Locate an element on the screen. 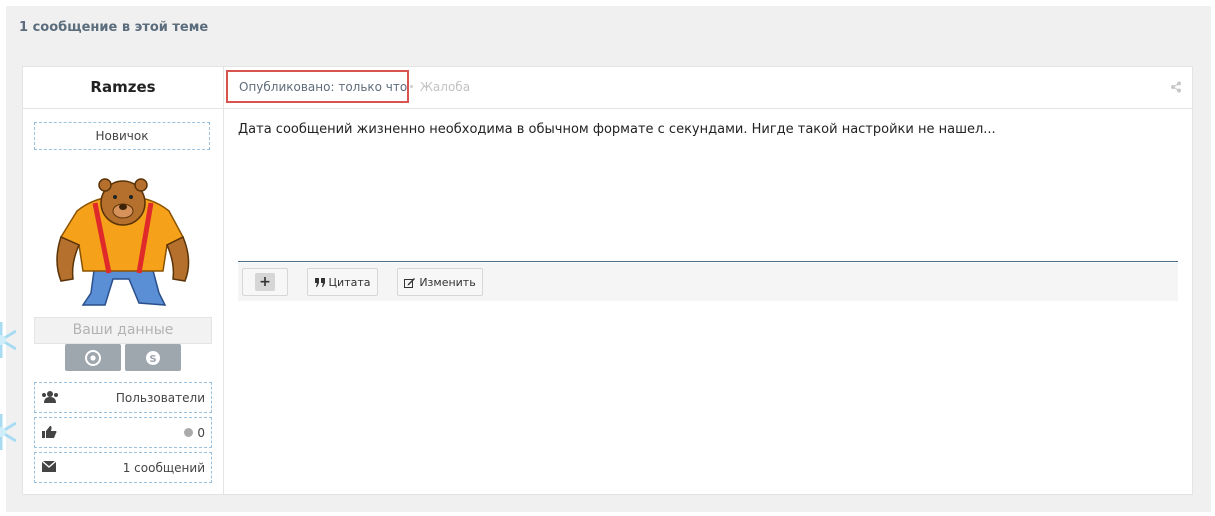 This screenshot has height=516, width=1215. author-post-count: 1 сообщений is located at coordinates (163, 468).